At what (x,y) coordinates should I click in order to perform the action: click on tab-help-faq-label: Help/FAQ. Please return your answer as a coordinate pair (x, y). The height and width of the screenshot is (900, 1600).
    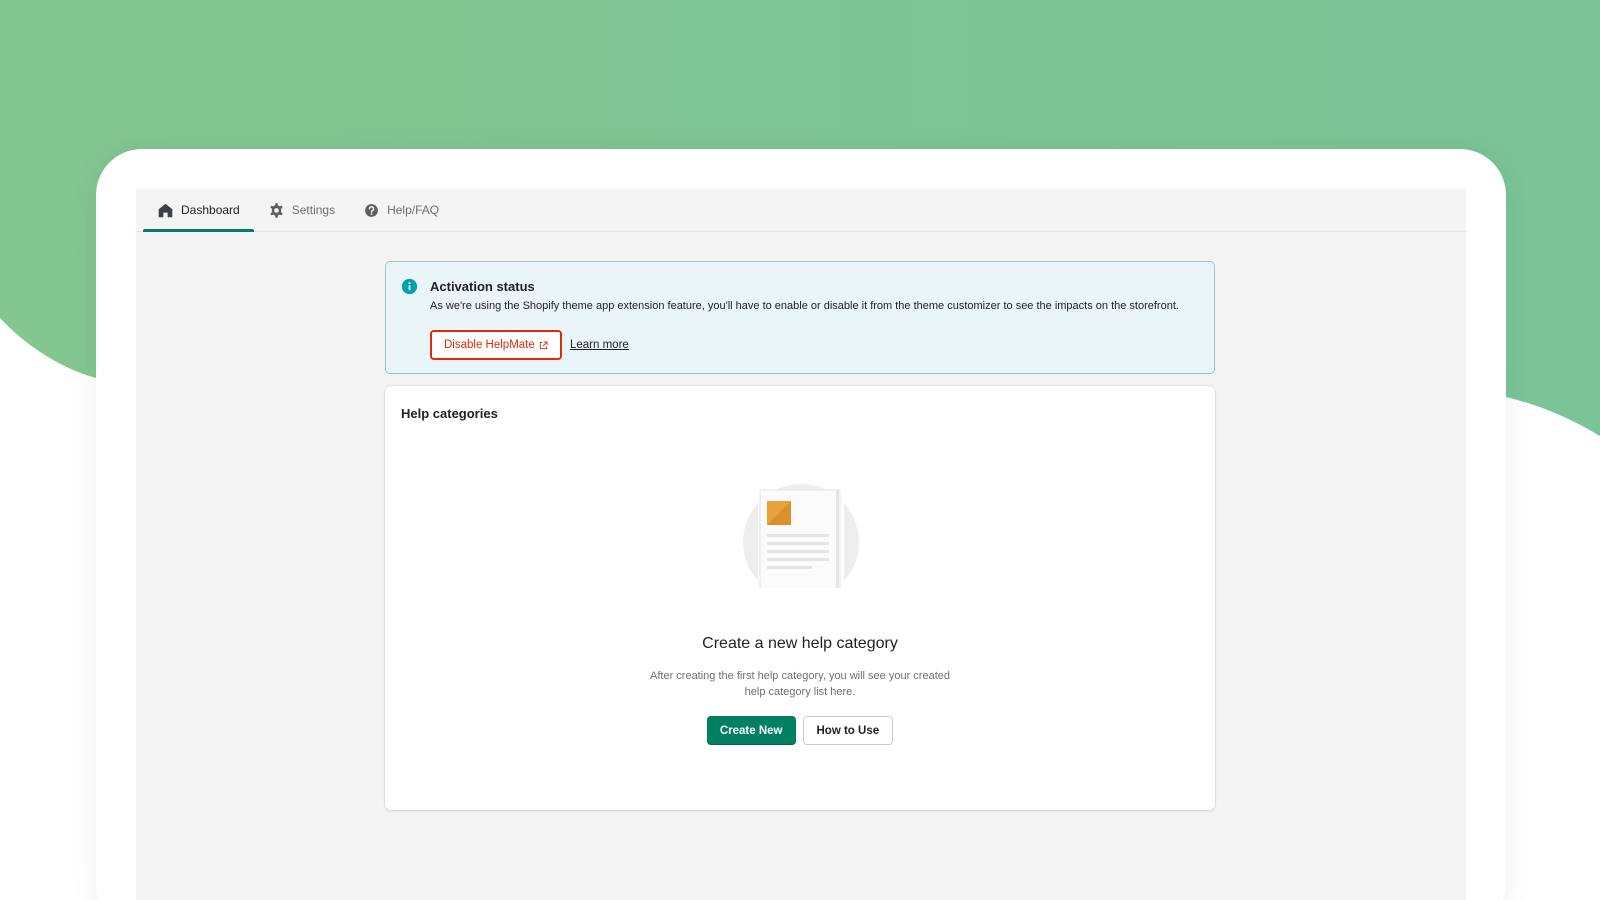
    Looking at the image, I should click on (413, 210).